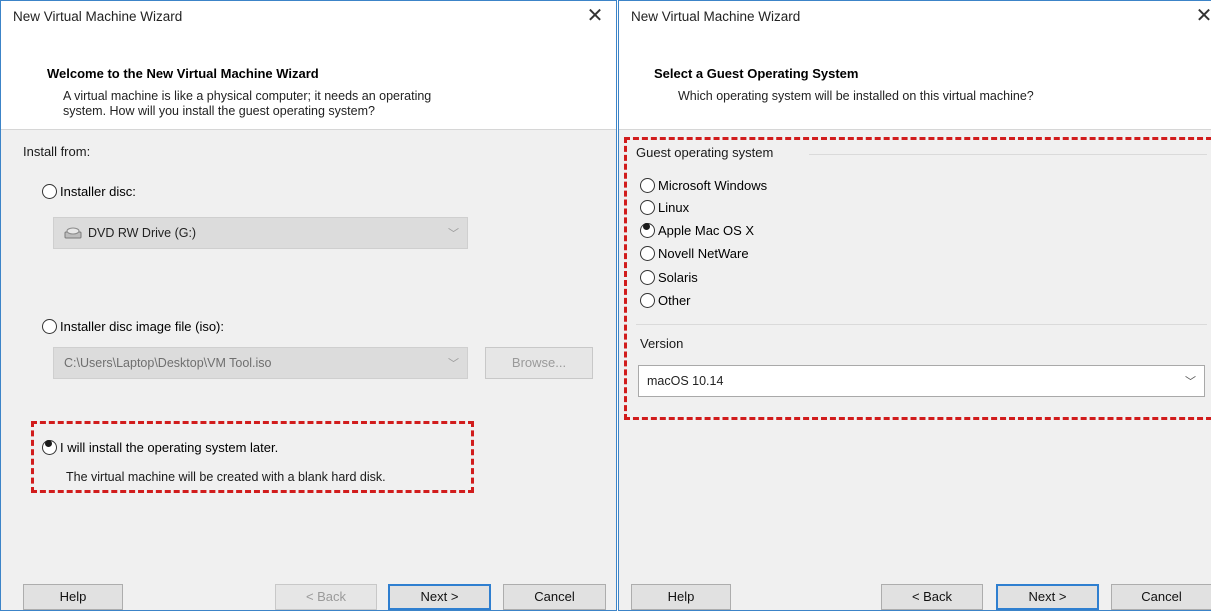 Image resolution: width=1211 pixels, height=611 pixels. I want to click on os-option-label: Microsoft Windows, so click(713, 185).